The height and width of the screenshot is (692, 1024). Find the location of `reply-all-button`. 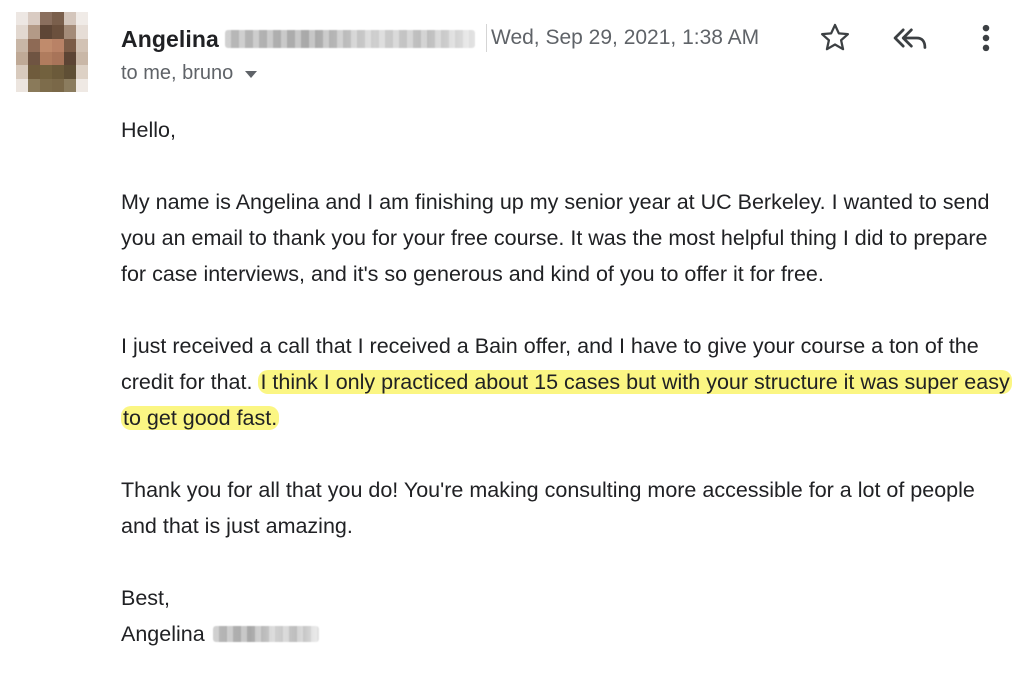

reply-all-button is located at coordinates (910, 38).